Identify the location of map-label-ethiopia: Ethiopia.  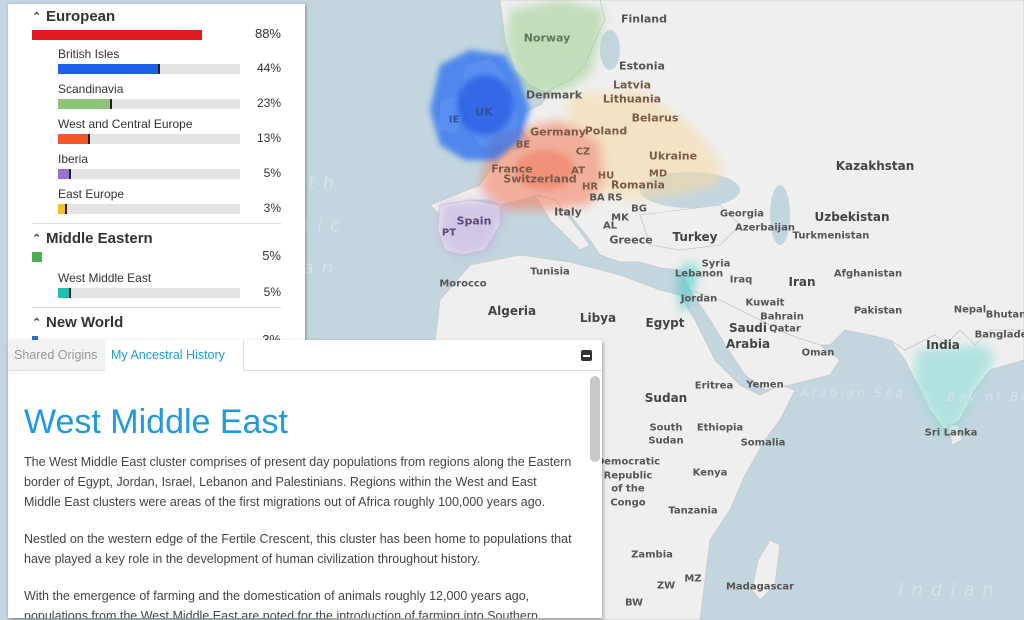
(720, 428).